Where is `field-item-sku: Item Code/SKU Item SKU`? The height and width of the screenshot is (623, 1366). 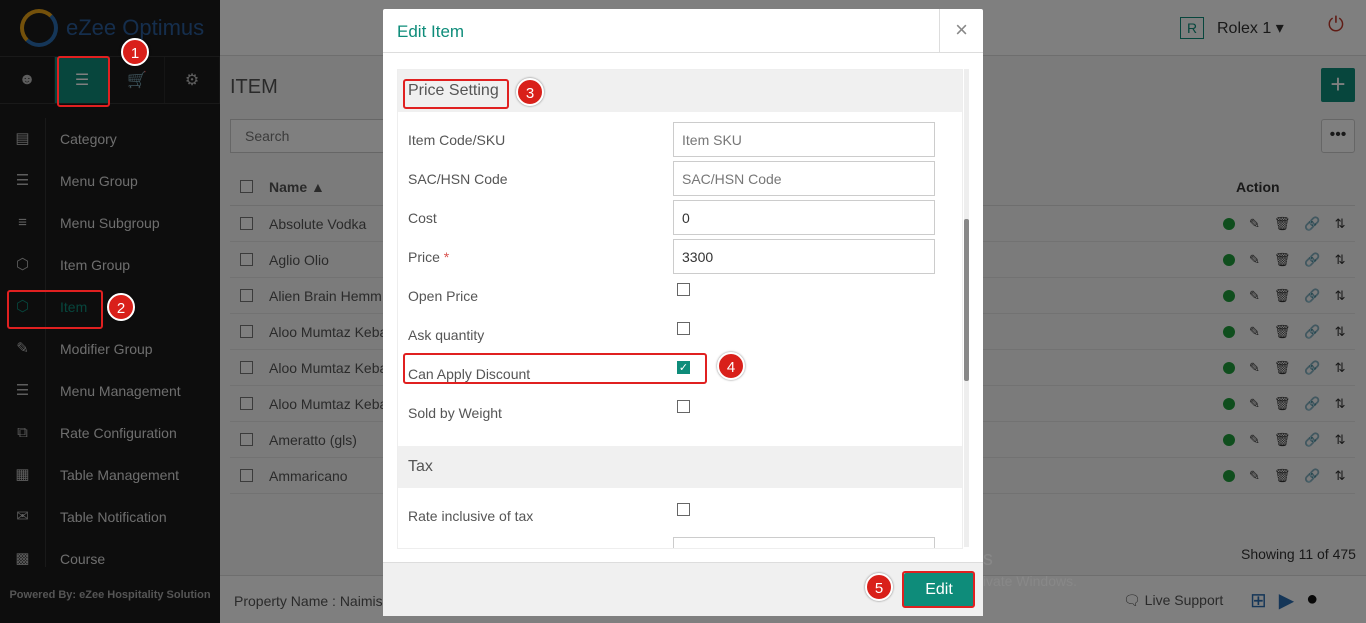 field-item-sku: Item Code/SKU Item SKU is located at coordinates (680, 139).